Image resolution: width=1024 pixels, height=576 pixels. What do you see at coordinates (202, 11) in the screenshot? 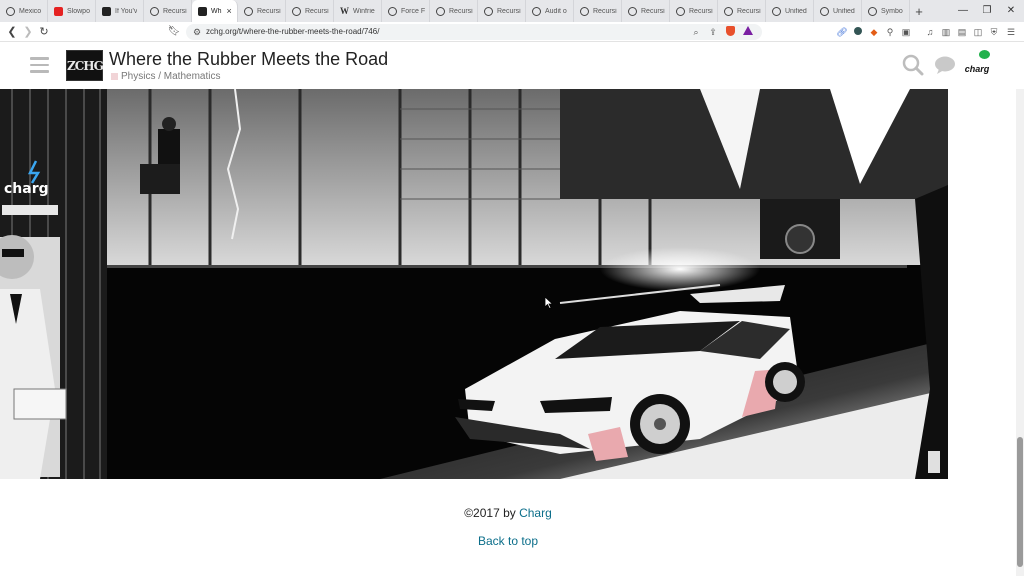
I see `zchg-icon` at bounding box center [202, 11].